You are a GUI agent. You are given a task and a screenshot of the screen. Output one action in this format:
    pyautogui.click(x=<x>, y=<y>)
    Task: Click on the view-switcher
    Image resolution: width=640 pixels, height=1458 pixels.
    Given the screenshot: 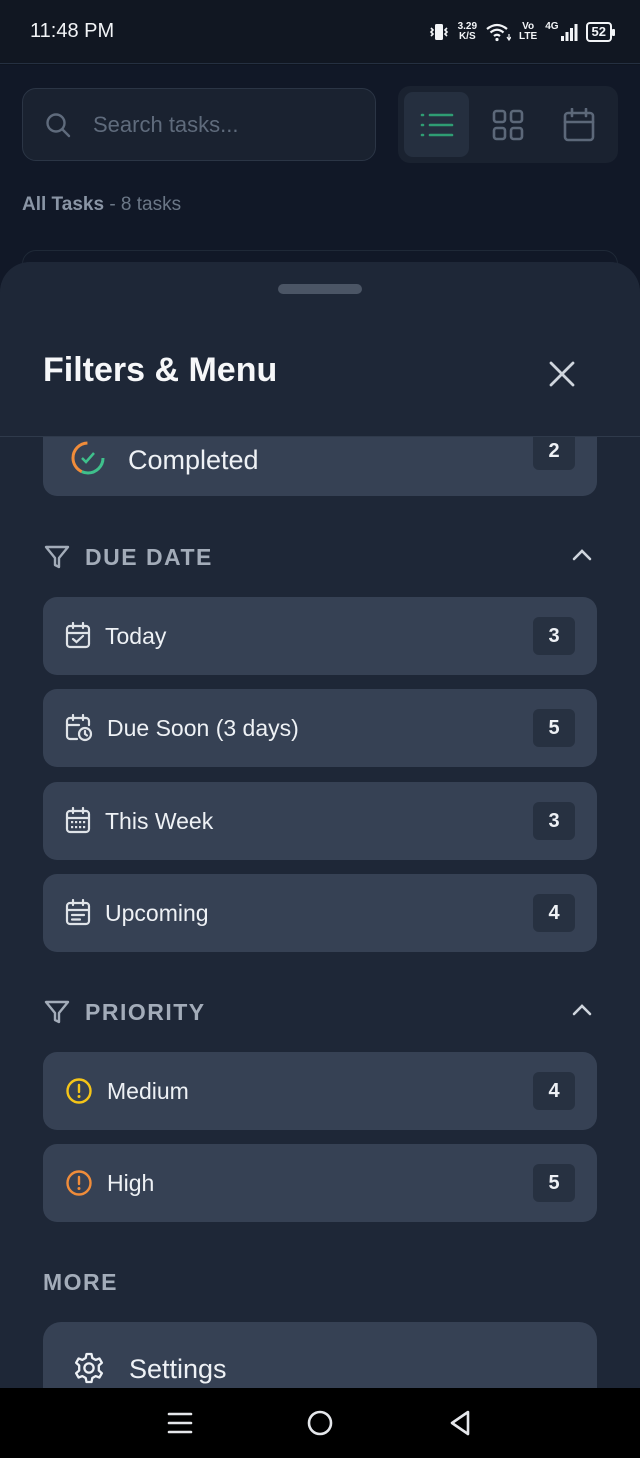 What is the action you would take?
    pyautogui.click(x=508, y=124)
    